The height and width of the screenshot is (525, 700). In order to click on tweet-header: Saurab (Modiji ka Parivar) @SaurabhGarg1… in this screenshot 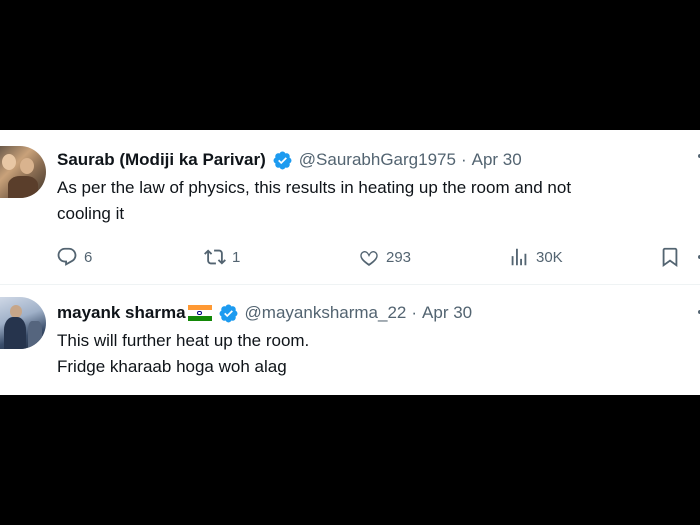, I will do `click(289, 160)`.